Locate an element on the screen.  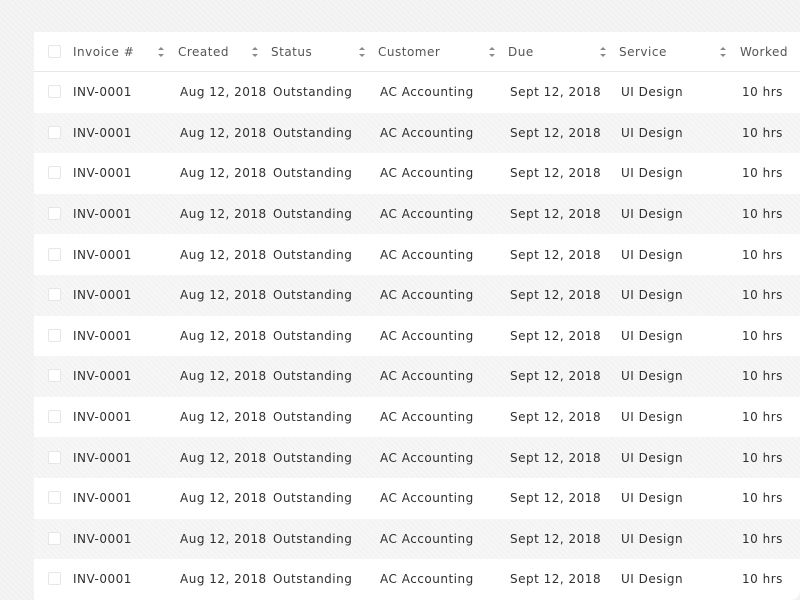
column-header-due: Due is located at coordinates (521, 51).